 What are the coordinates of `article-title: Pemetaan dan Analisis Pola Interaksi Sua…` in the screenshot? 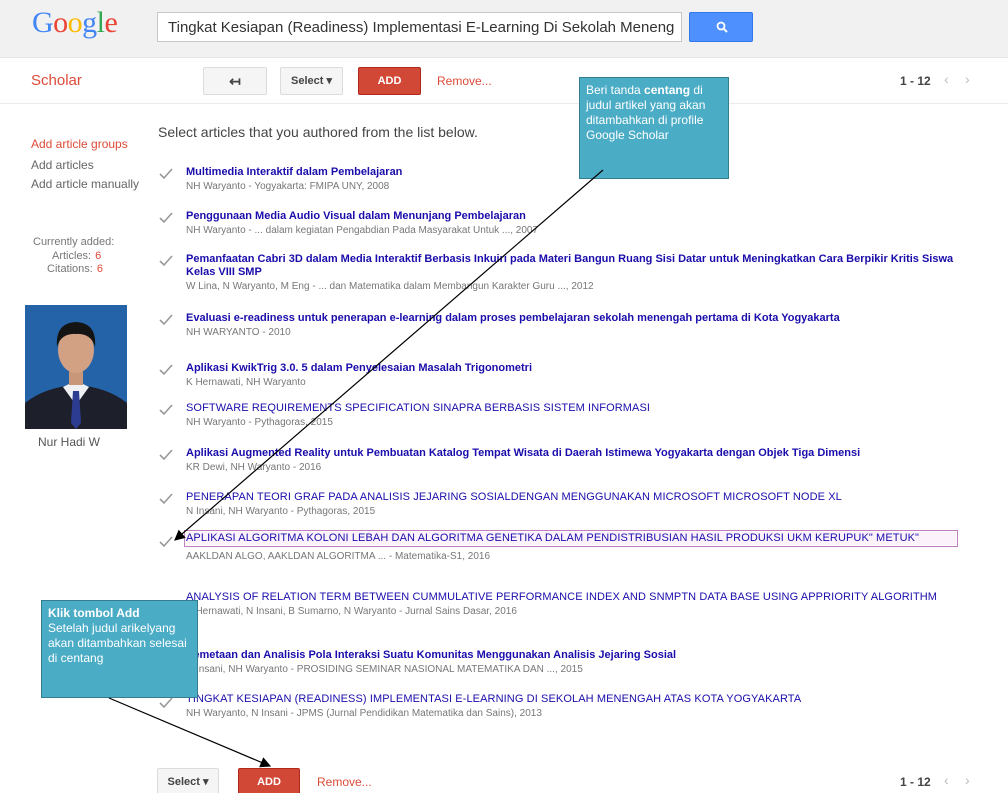 It's located at (571, 655).